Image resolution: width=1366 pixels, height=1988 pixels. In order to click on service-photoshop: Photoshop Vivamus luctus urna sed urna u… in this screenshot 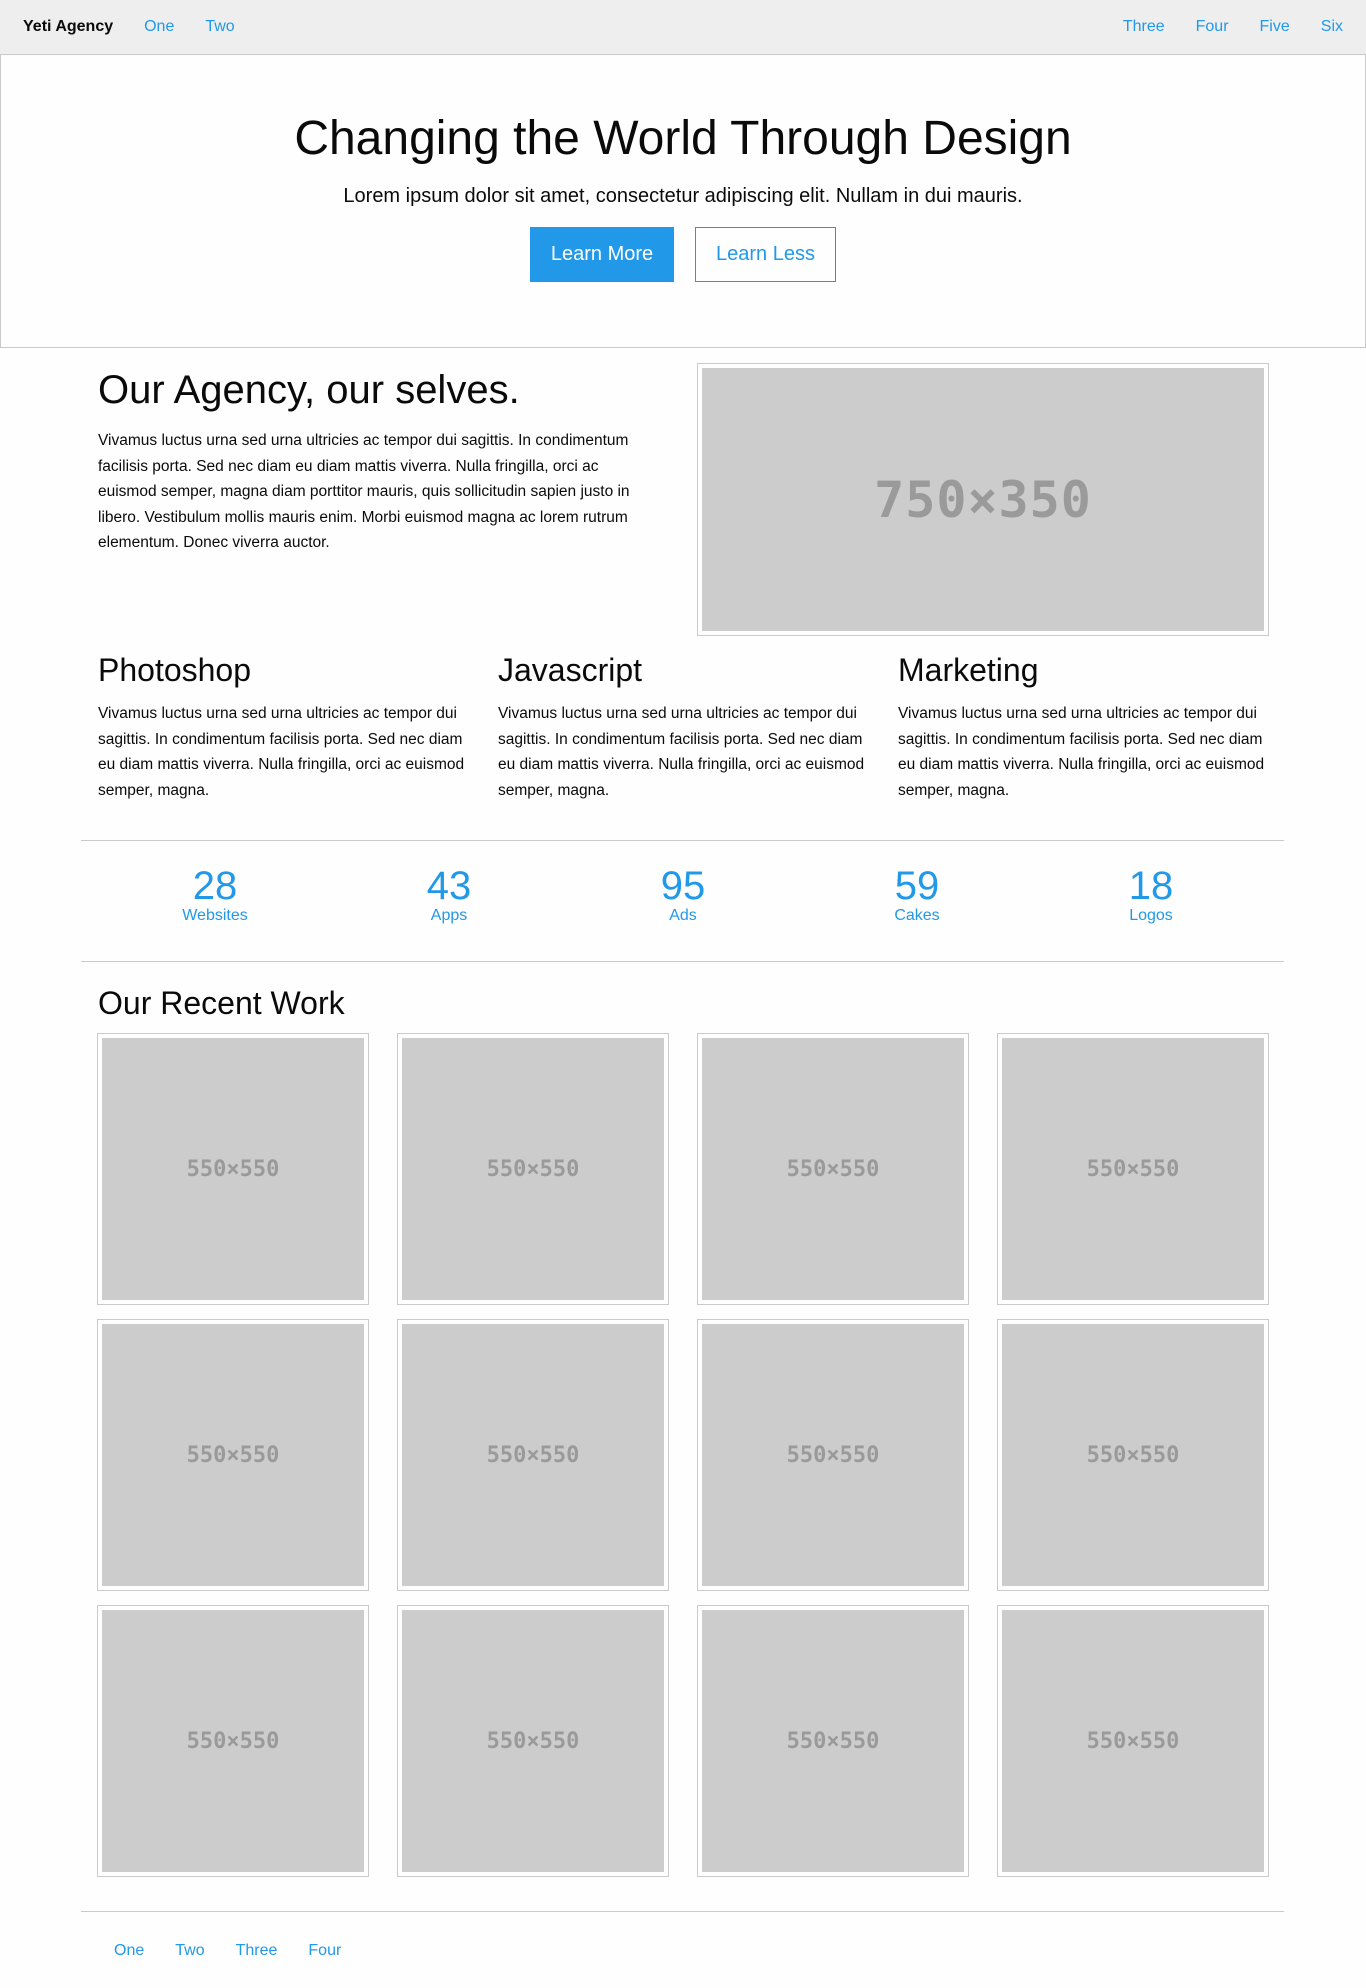, I will do `click(283, 727)`.